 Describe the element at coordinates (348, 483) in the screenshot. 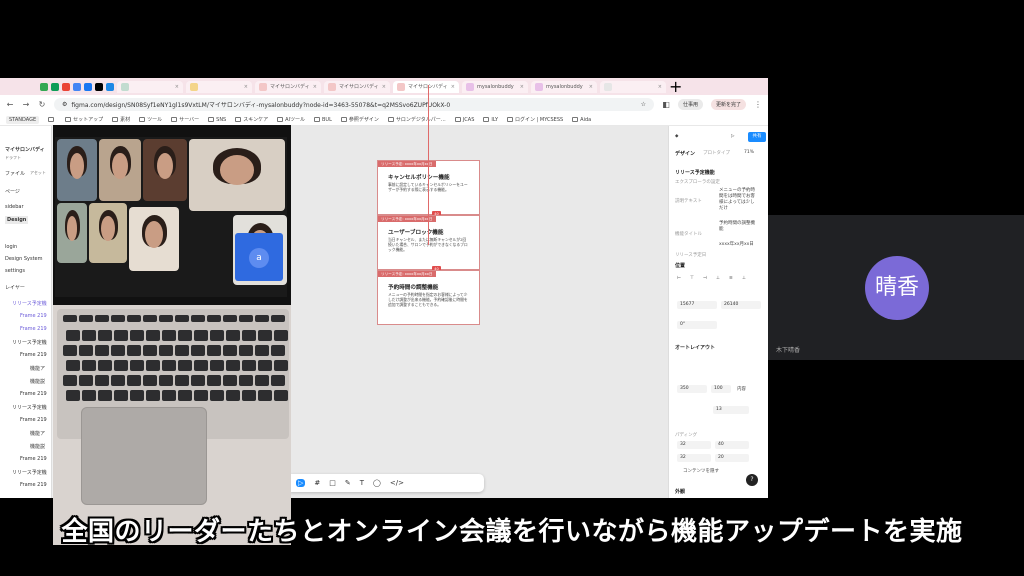

I see `toolbar-tool-icon: ✎` at that location.